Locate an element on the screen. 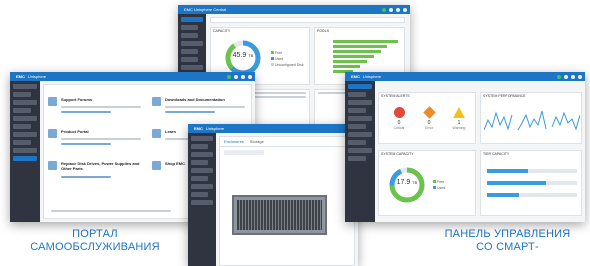 Image resolution: width=590 pixels, height=266 pixels. sidebar-item-support is located at coordinates (25, 158).